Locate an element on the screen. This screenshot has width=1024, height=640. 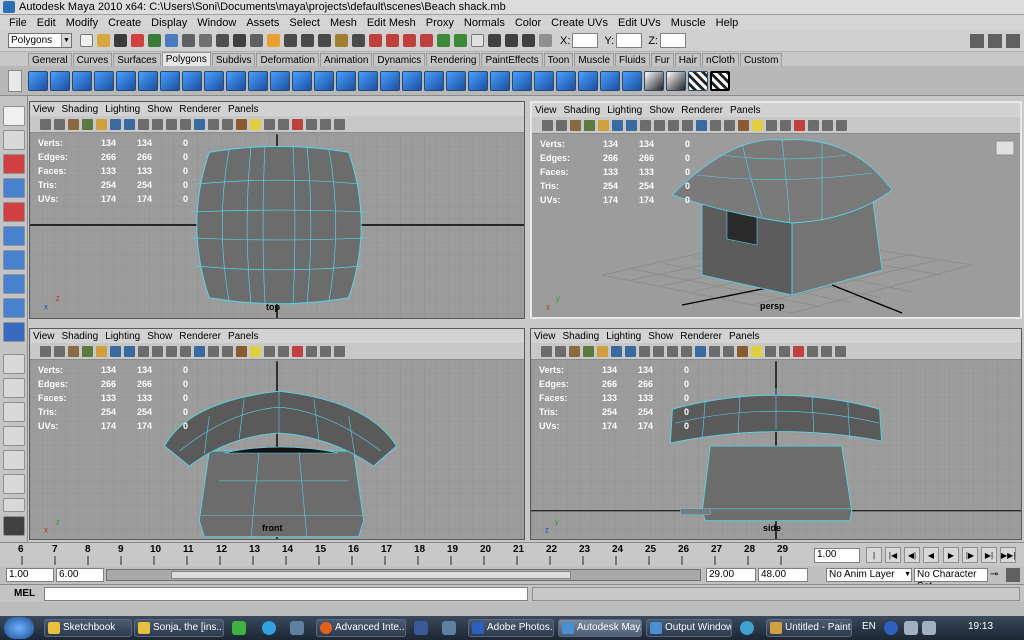
menu-create: Create is located at coordinates (124, 23).